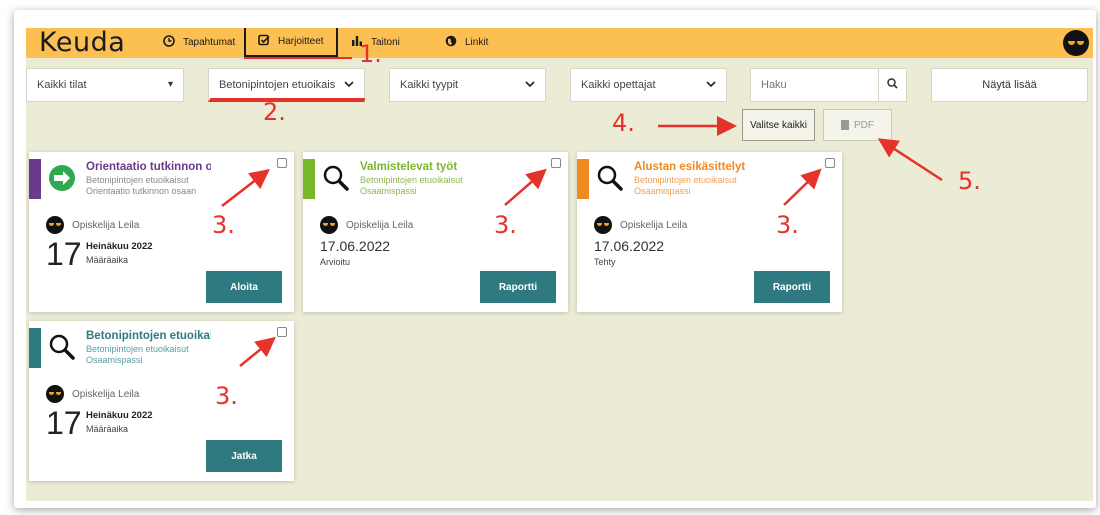 This screenshot has width=1100, height=515. I want to click on nav-label: Linkit, so click(477, 42).